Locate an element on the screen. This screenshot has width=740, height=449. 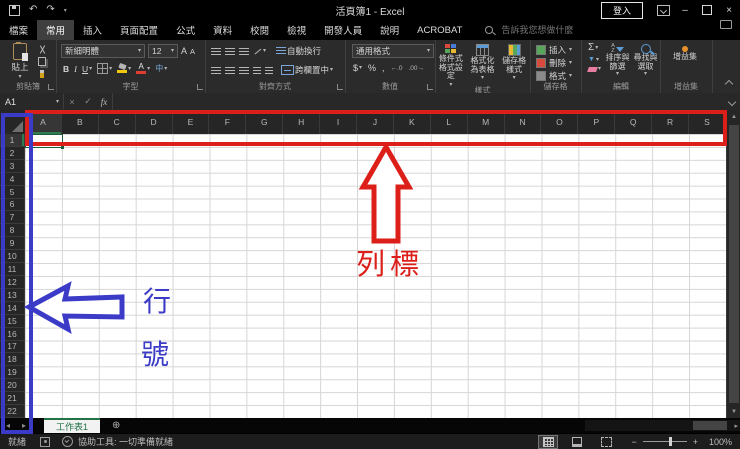
prev-sheet-icon: ◂ is located at coordinates (8, 425).